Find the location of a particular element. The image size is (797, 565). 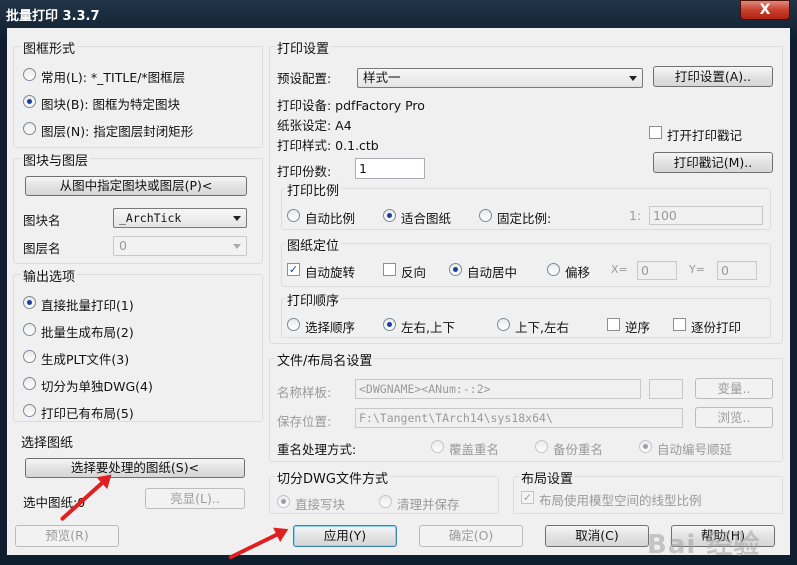

select-drawings-title: 选择图纸 is located at coordinates (47, 443).